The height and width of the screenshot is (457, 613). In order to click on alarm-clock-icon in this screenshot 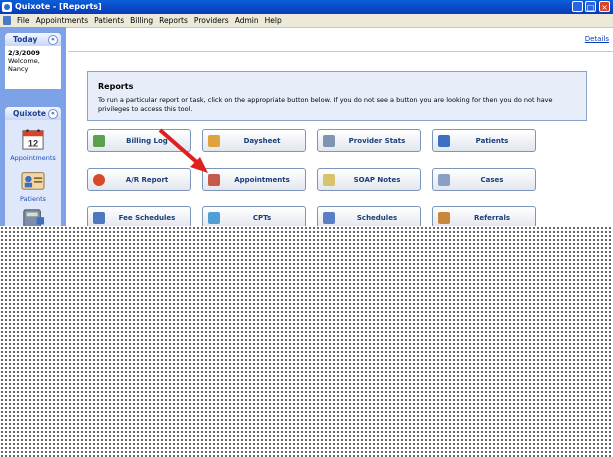, I will do `click(99, 180)`.